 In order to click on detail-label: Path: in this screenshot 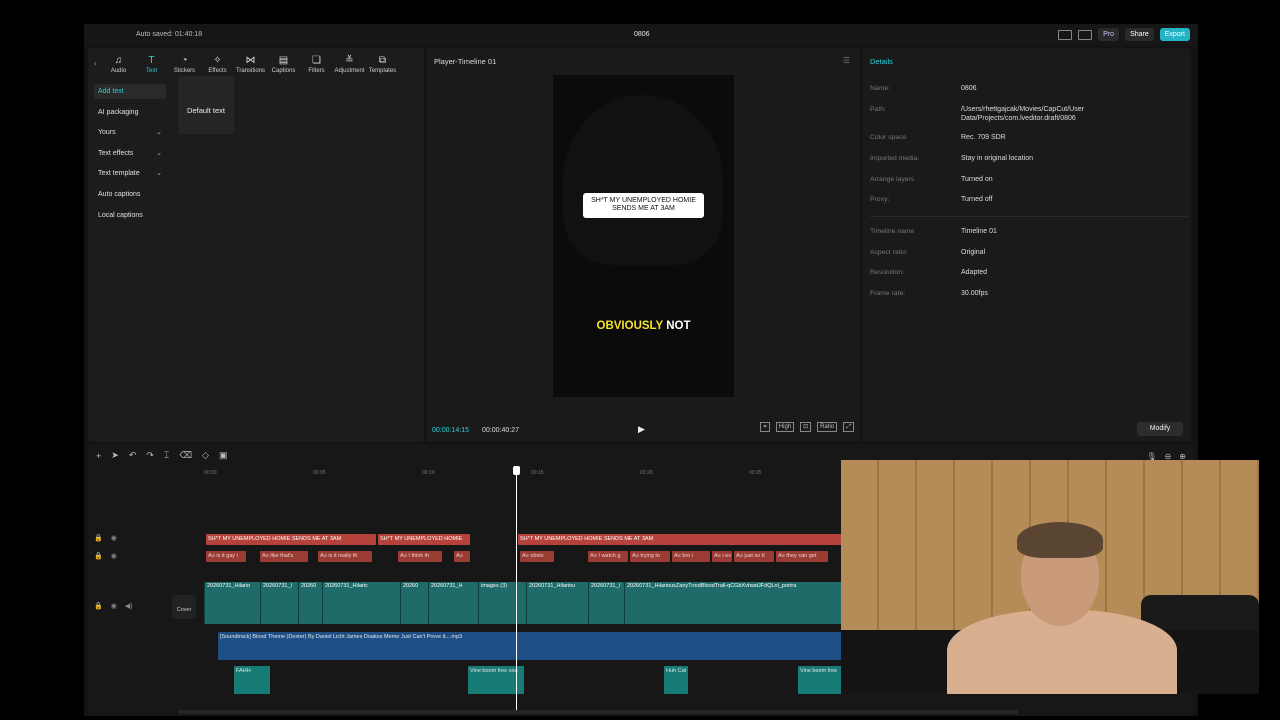, I will do `click(878, 109)`.